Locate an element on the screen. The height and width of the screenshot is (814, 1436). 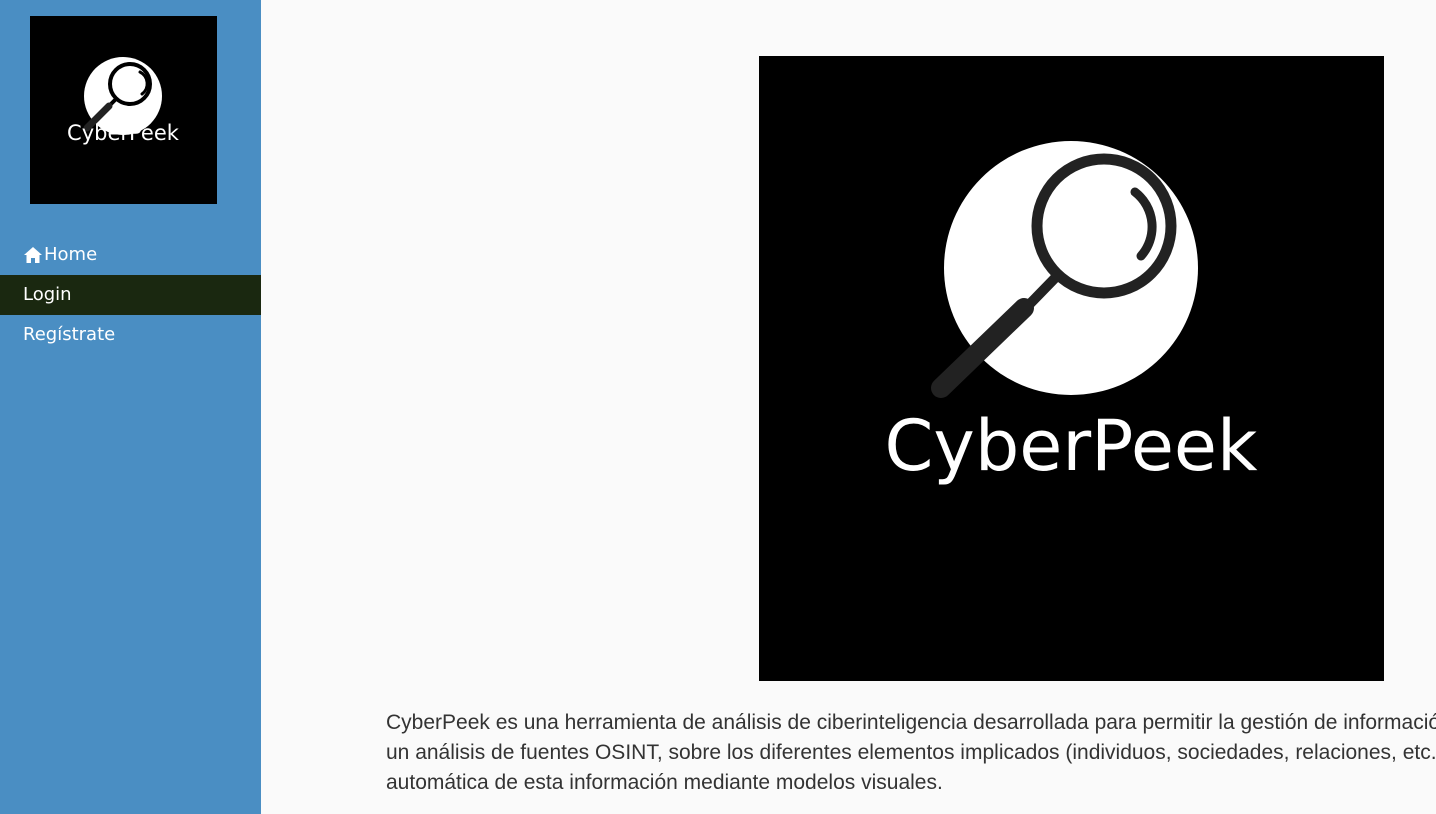
sidebar-nav: Home Login Regístrate is located at coordinates (130, 295).